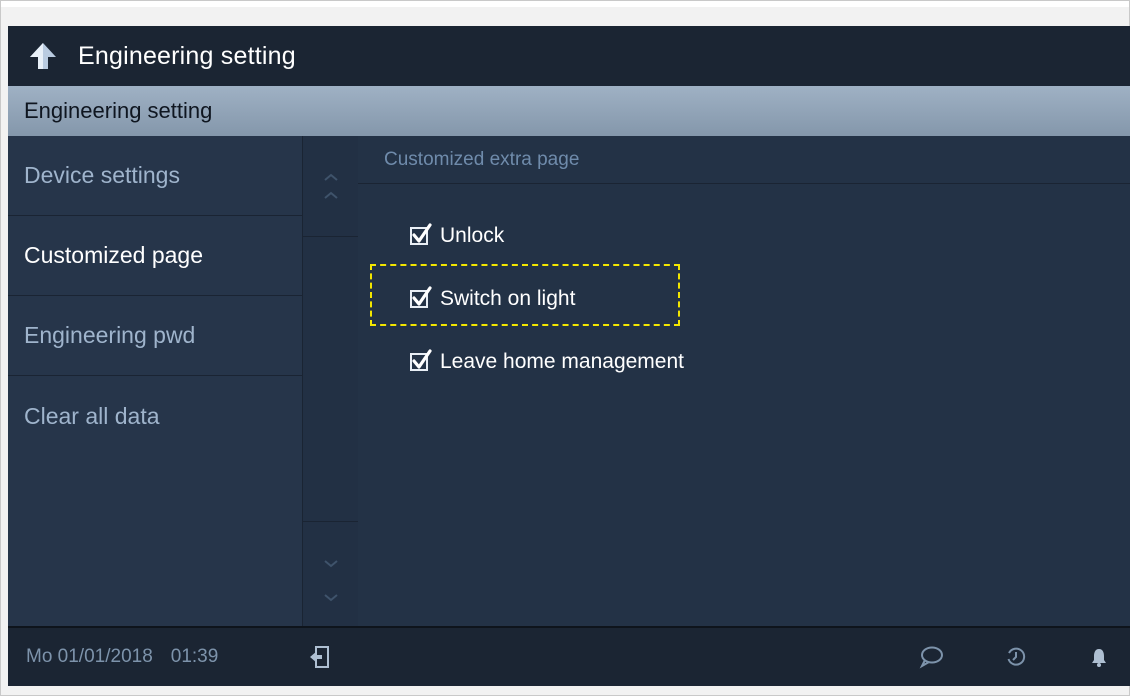  I want to click on alarm-button, so click(1099, 657).